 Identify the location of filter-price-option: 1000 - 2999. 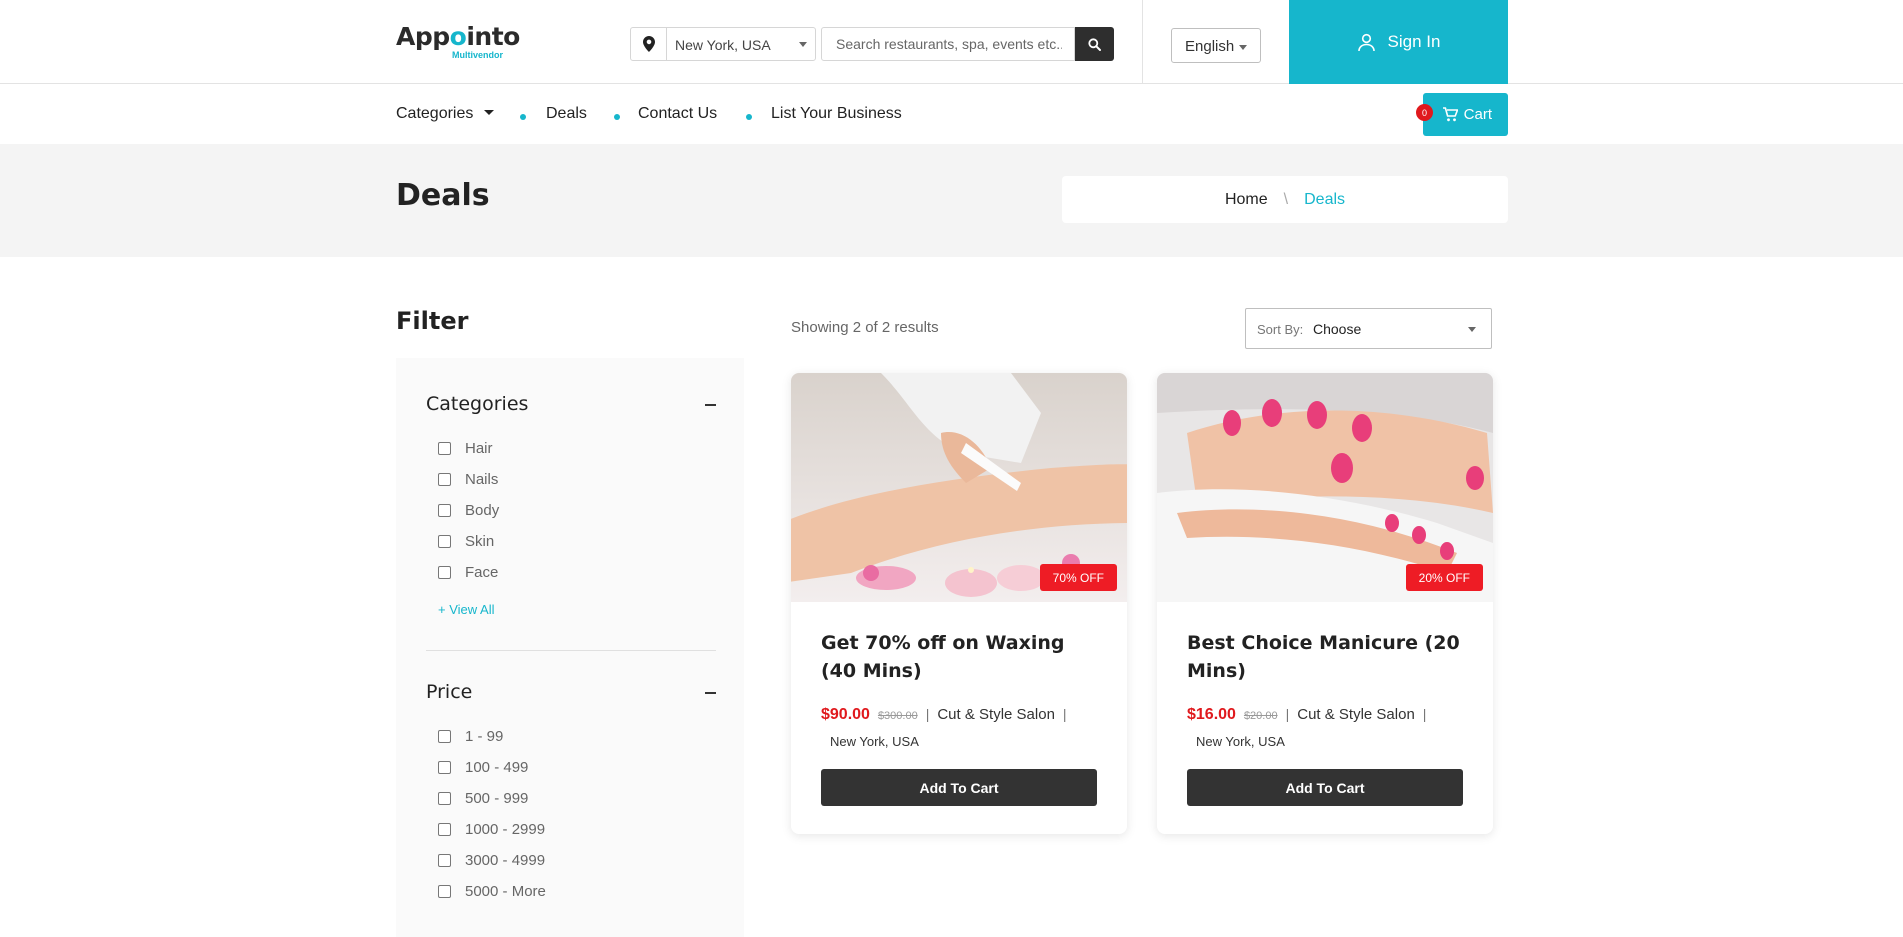
(491, 829).